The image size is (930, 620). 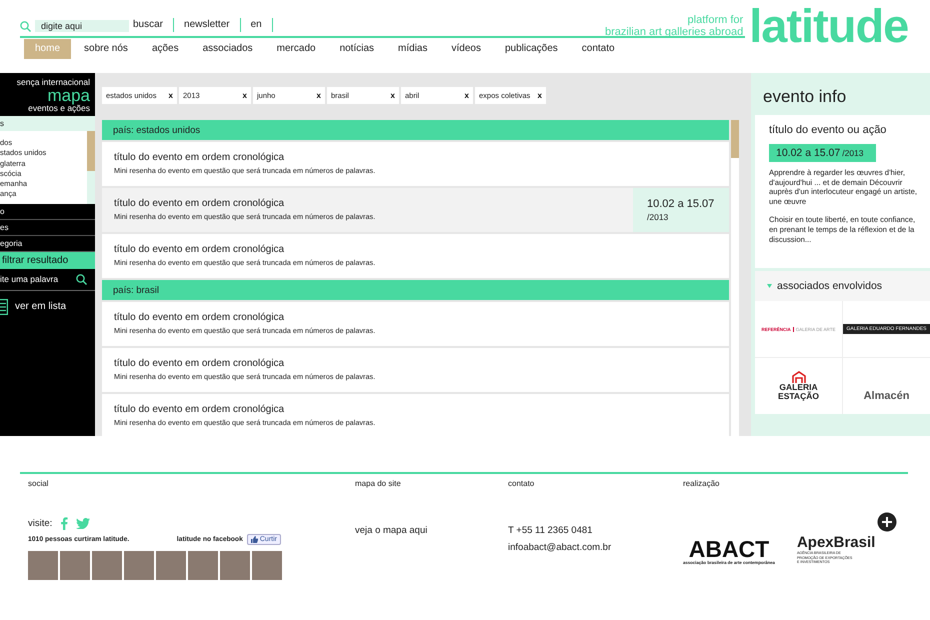 I want to click on map-title: mapa, so click(x=68, y=95).